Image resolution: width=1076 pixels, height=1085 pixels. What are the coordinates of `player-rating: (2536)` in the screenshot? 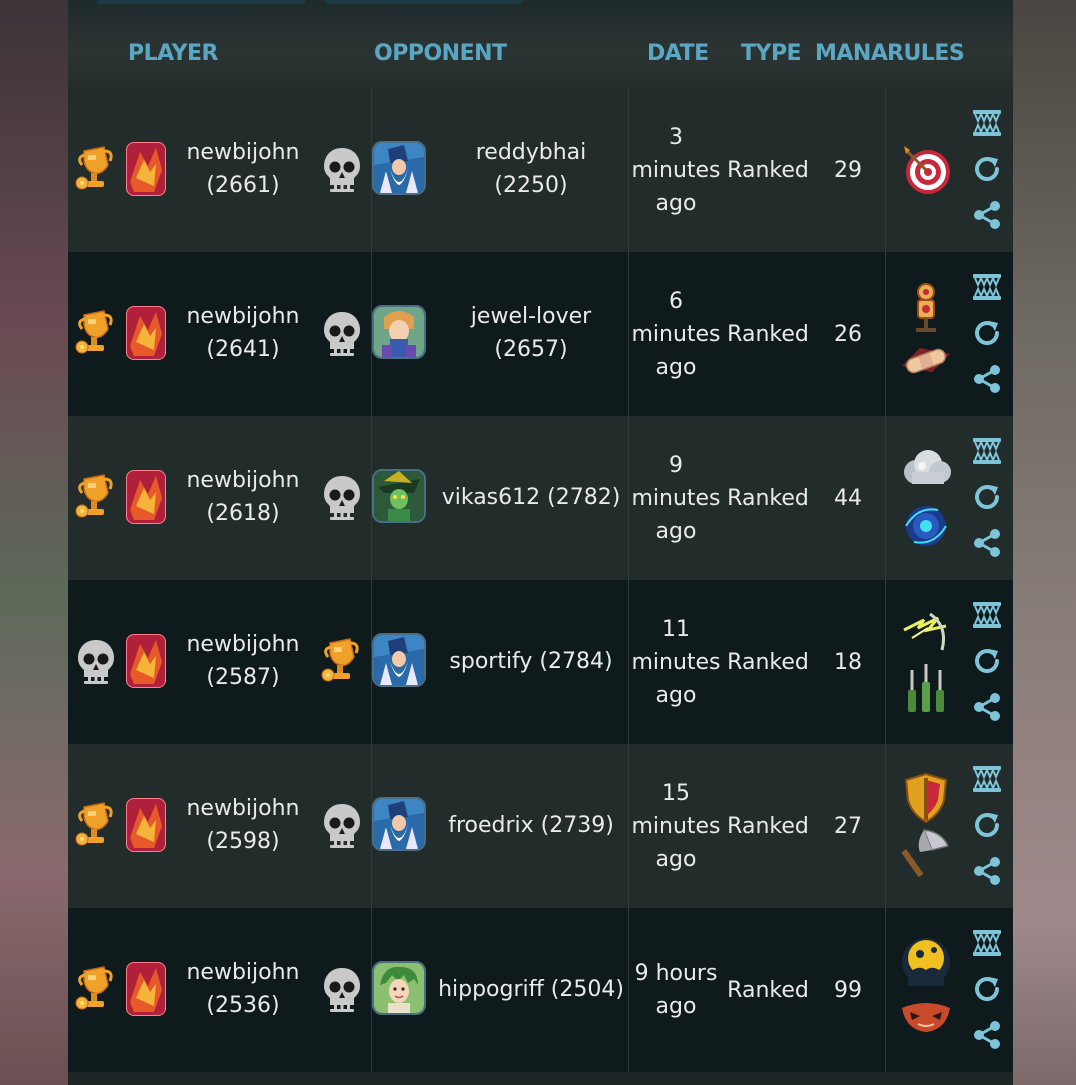 It's located at (243, 1005).